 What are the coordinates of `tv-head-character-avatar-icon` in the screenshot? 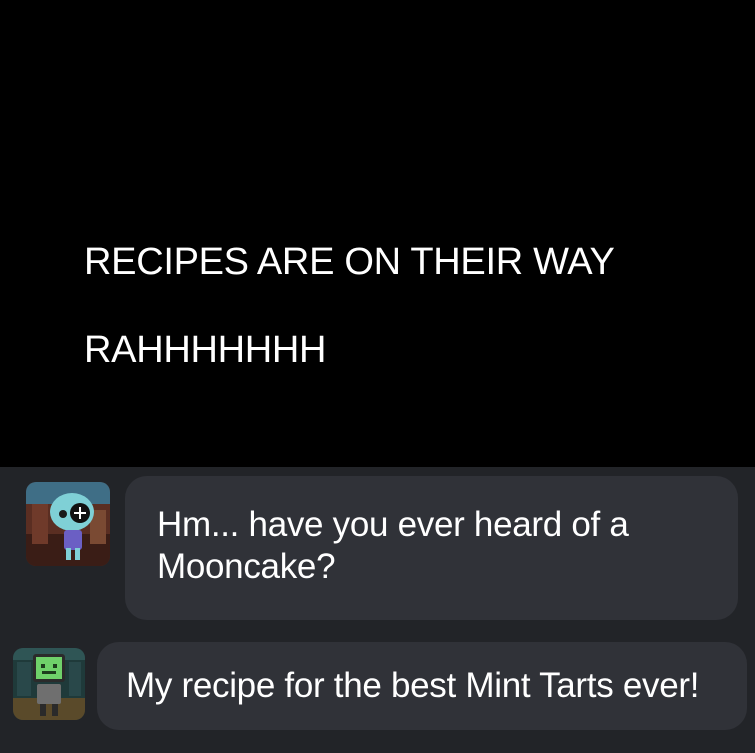 It's located at (49, 684).